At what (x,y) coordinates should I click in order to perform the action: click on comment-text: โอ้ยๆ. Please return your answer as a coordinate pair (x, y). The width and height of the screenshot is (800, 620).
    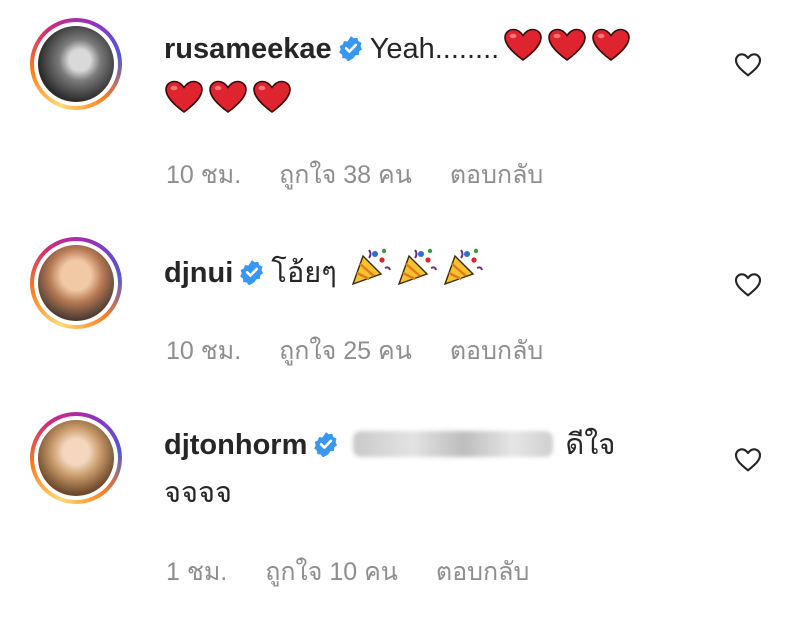
    Looking at the image, I should click on (304, 273).